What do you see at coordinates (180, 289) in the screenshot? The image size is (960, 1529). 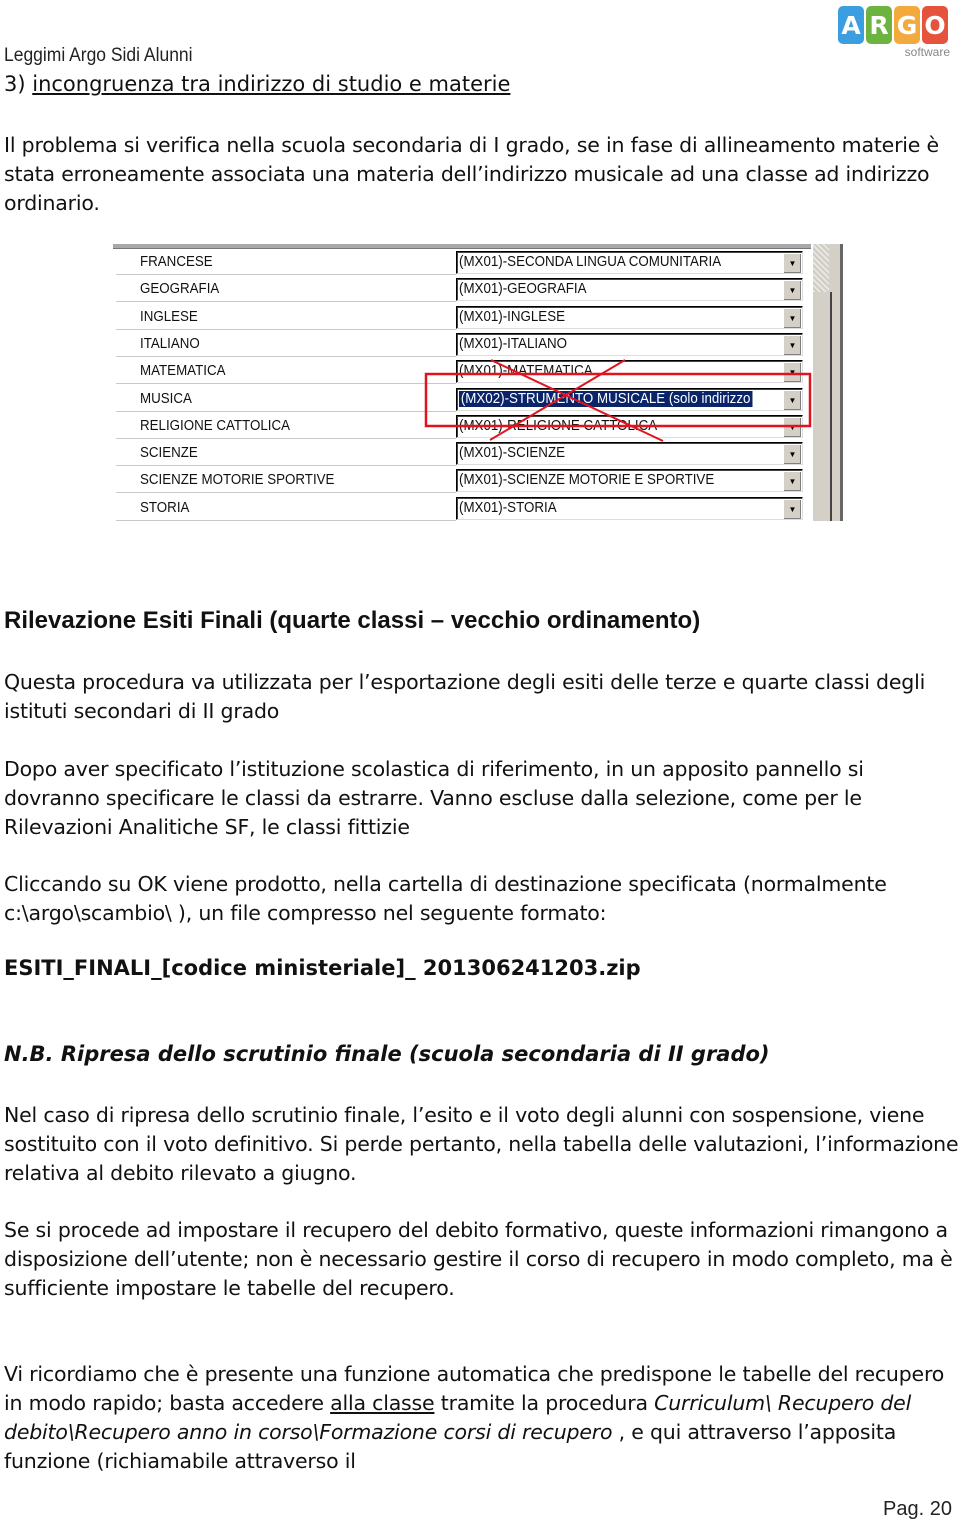 I see `subject-label: GEOGRAFIA` at bounding box center [180, 289].